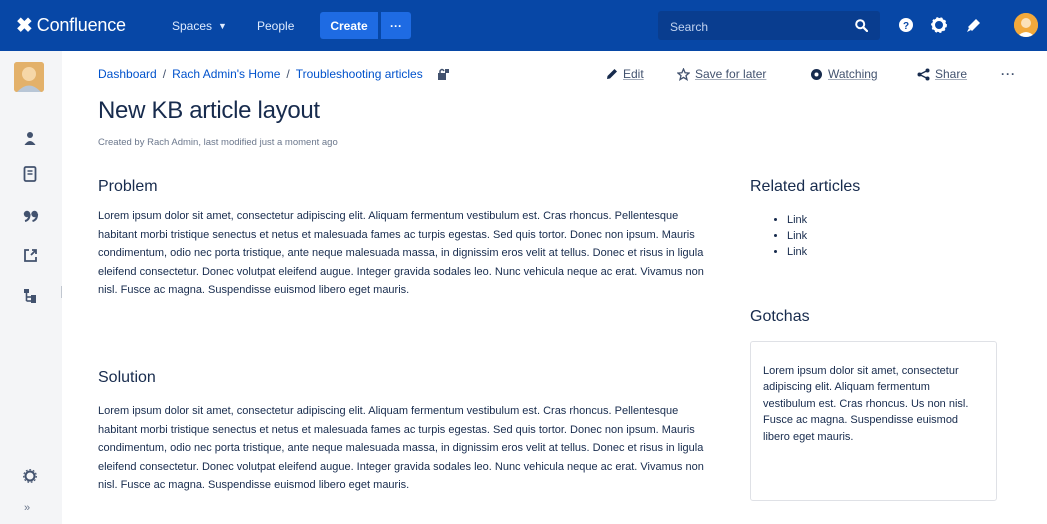 This screenshot has width=1047, height=524. I want to click on create-button: Create, so click(349, 25).